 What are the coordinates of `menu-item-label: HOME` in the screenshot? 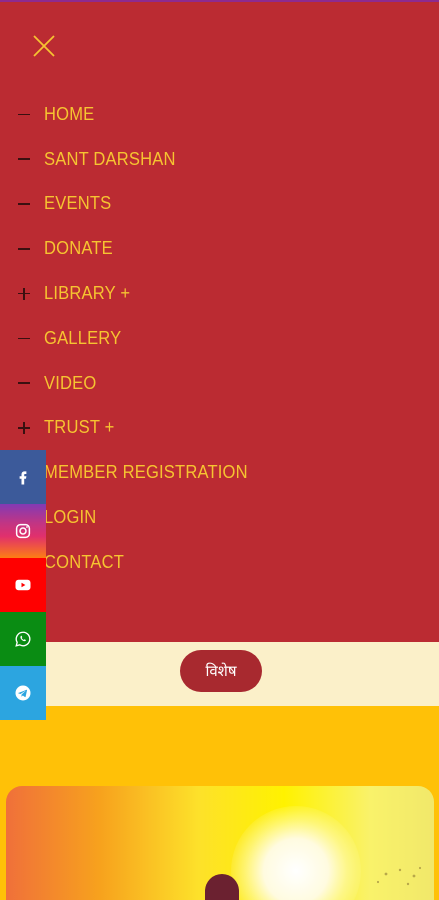 It's located at (69, 113).